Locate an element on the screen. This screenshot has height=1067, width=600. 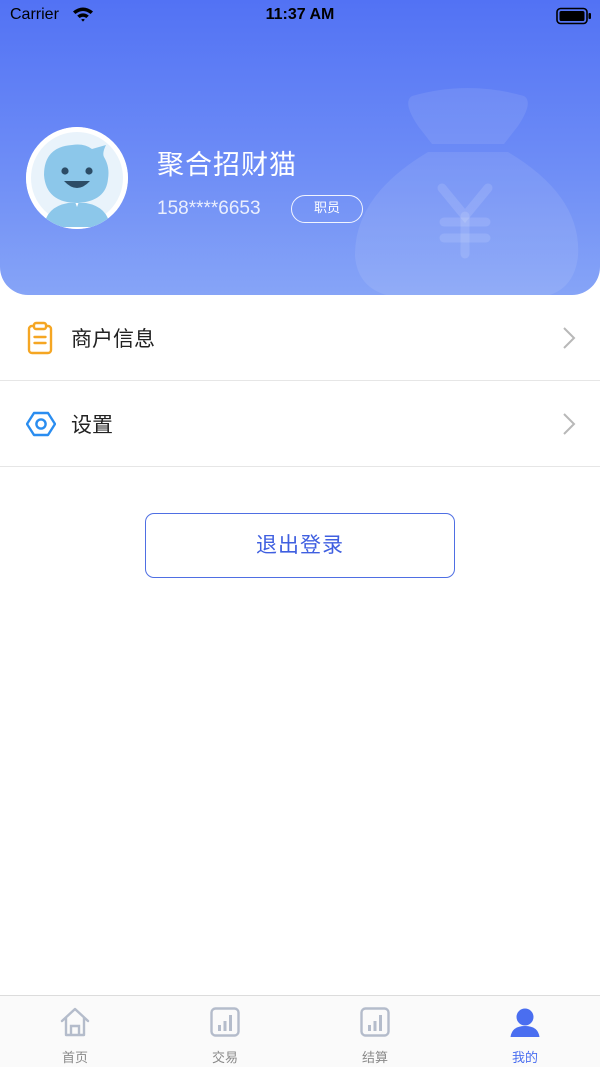
menu-item-settings: 设置 is located at coordinates (300, 424).